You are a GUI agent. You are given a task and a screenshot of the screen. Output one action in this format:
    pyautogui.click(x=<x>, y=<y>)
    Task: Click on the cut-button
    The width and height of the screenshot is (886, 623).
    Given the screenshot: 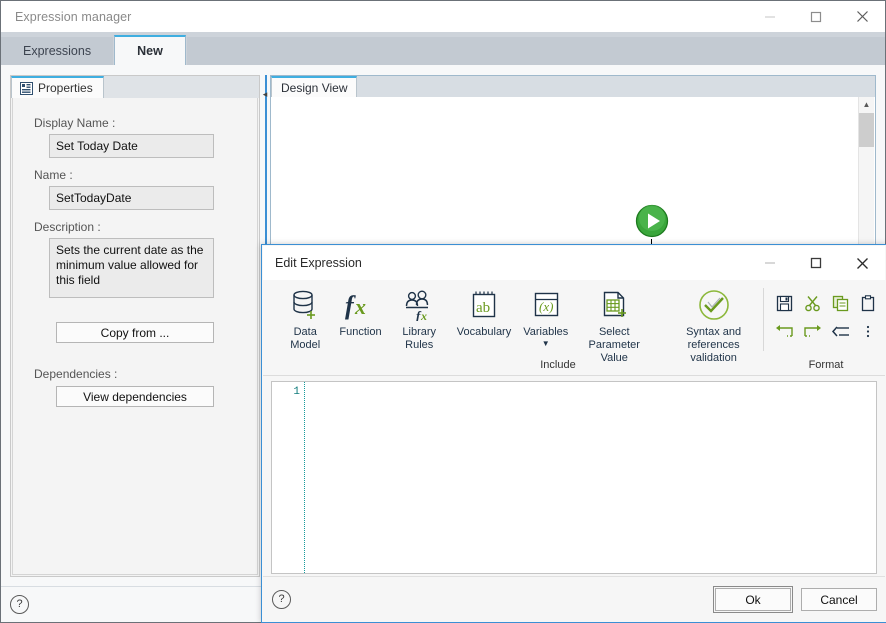 What is the action you would take?
    pyautogui.click(x=812, y=303)
    